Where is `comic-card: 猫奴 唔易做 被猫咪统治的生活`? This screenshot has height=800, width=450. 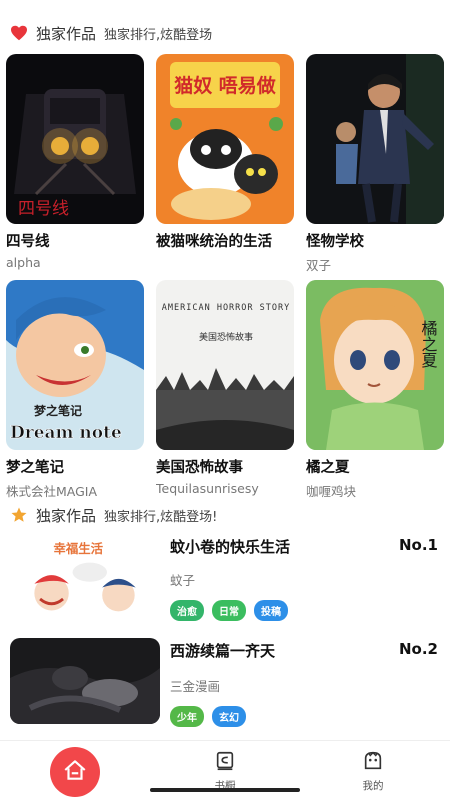 comic-card: 猫奴 唔易做 被猫咪统治的生活 is located at coordinates (225, 164).